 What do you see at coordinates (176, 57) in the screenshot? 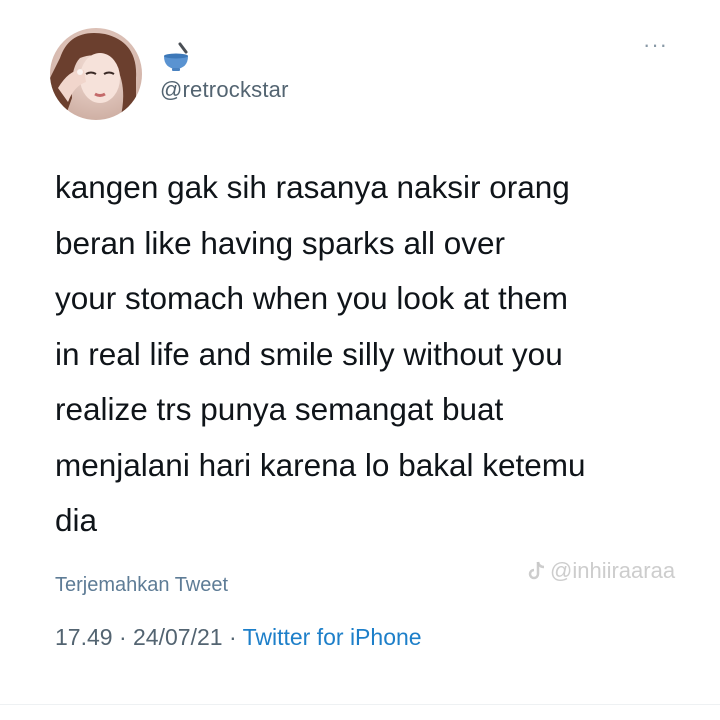
I see `bowl-with-spoon-icon` at bounding box center [176, 57].